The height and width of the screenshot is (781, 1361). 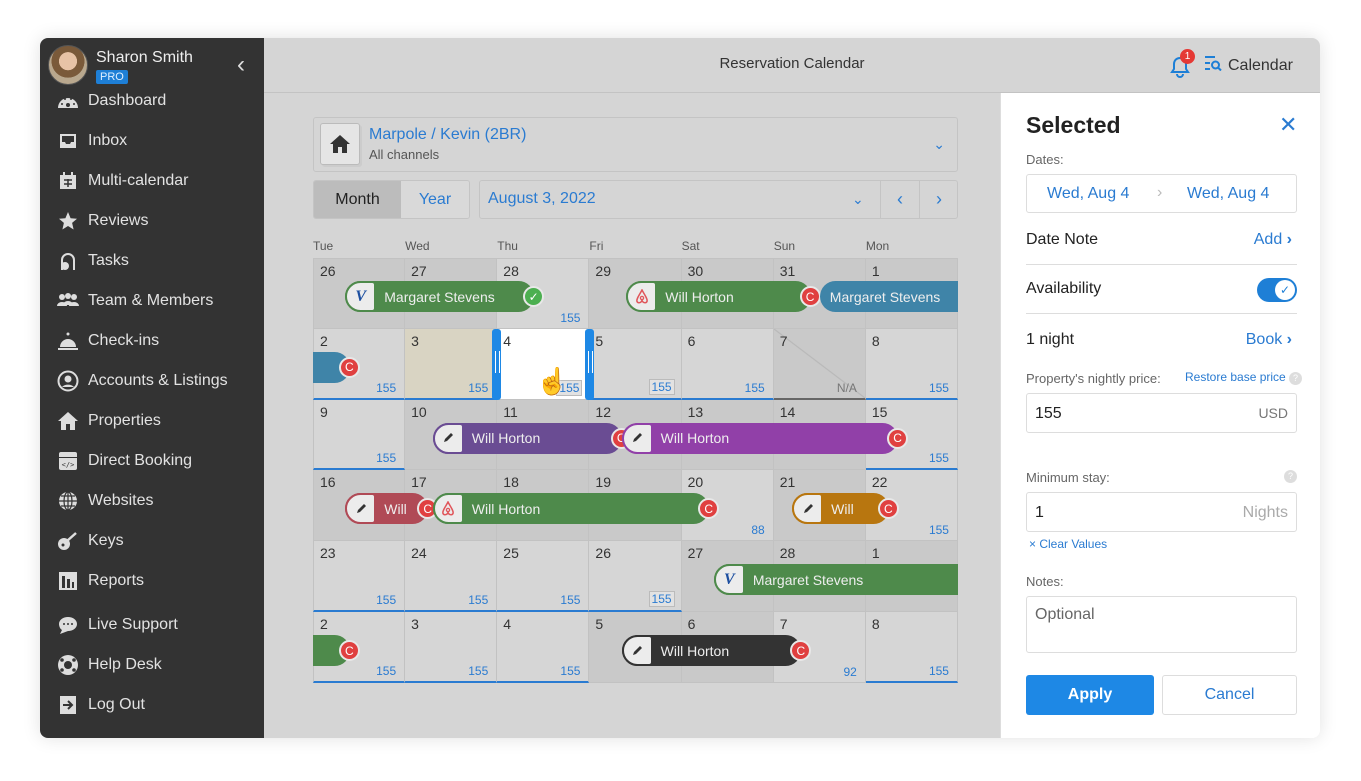 What do you see at coordinates (1161, 512) in the screenshot?
I see `min-stay-input: 1 Nights` at bounding box center [1161, 512].